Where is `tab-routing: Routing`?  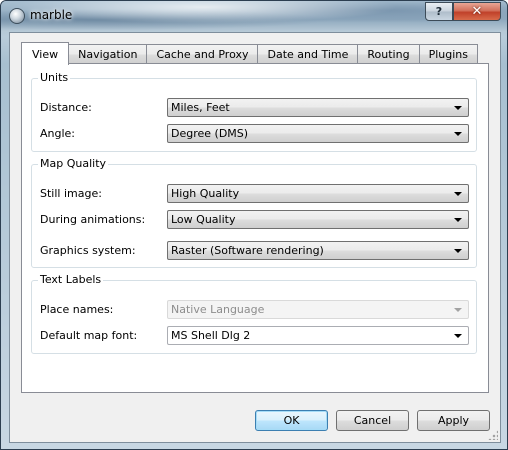
tab-routing: Routing is located at coordinates (388, 54).